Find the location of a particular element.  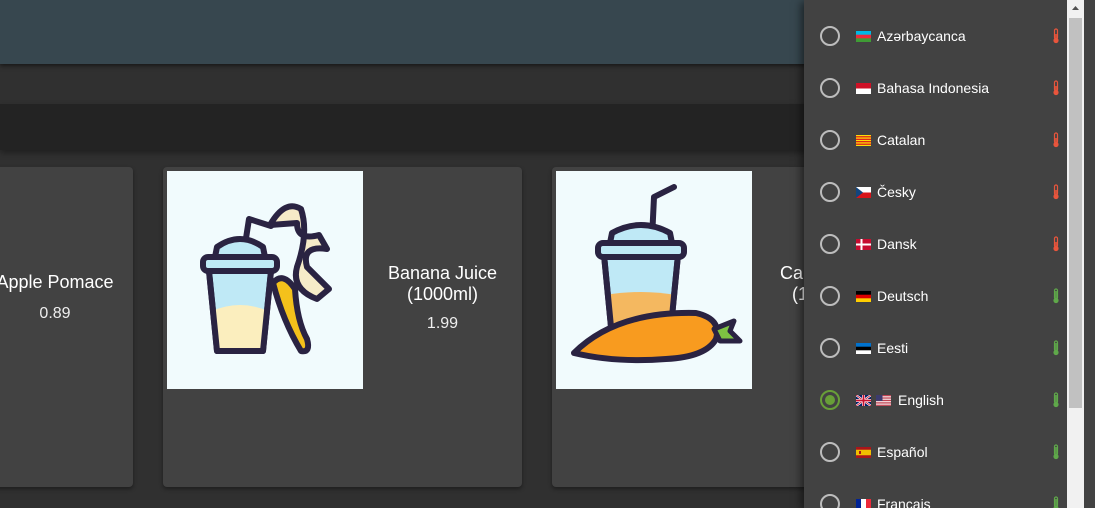

banana-juice-illustration is located at coordinates (266, 279).